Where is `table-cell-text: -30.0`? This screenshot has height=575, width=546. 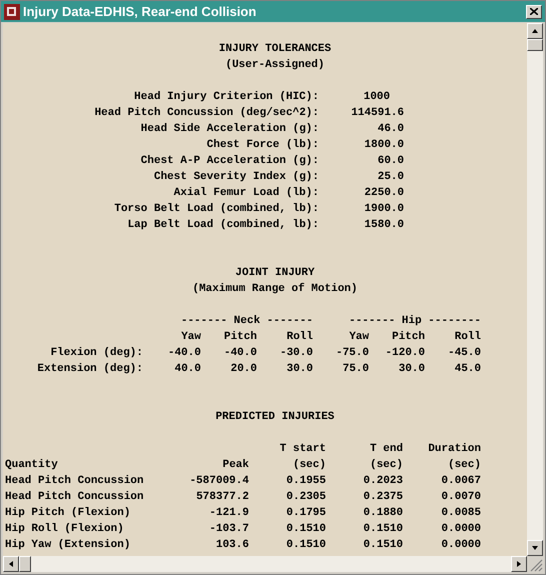
table-cell-text: -30.0 is located at coordinates (295, 353).